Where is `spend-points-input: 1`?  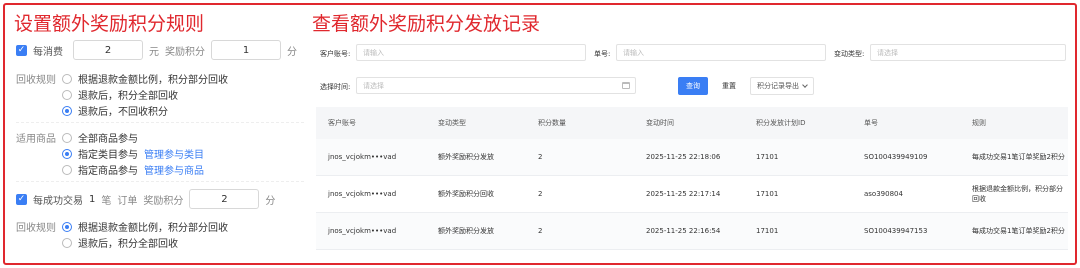 spend-points-input: 1 is located at coordinates (246, 50).